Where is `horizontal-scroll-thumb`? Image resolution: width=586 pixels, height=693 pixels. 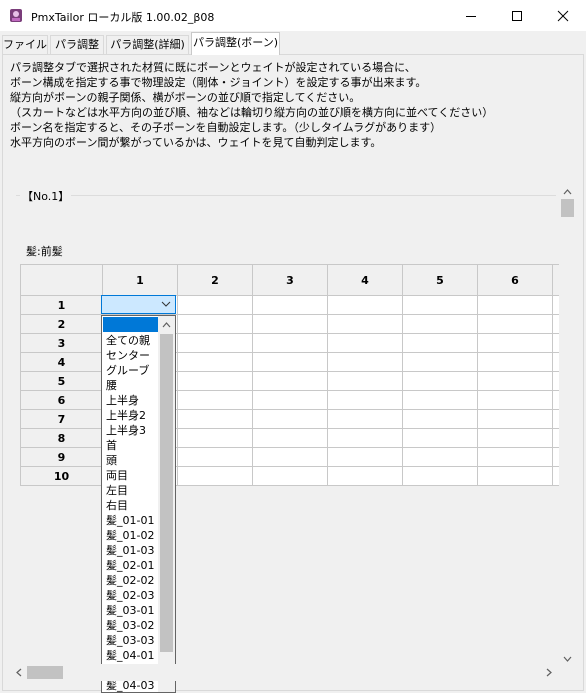 horizontal-scroll-thumb is located at coordinates (45, 672).